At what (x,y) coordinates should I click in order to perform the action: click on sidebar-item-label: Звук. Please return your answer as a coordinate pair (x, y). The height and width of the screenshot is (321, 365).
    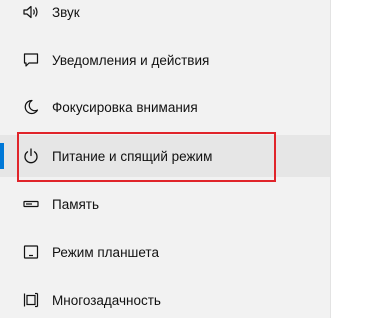
    Looking at the image, I should click on (66, 12).